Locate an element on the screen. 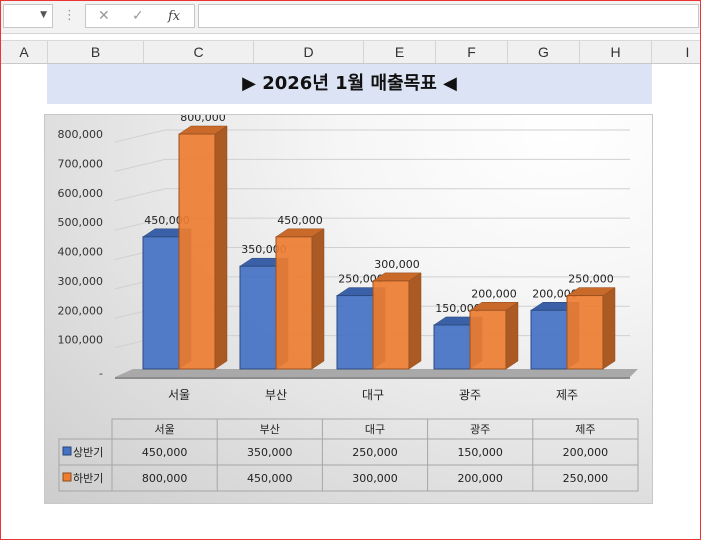  chart-floor-edge is located at coordinates (372, 378).